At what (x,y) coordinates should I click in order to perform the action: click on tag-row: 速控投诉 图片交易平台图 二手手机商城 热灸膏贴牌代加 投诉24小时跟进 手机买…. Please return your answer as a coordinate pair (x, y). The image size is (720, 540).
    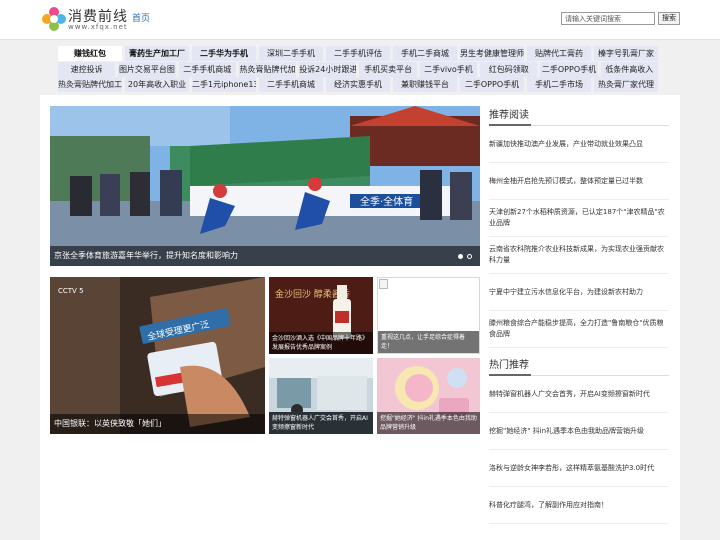
    Looking at the image, I should click on (358, 69).